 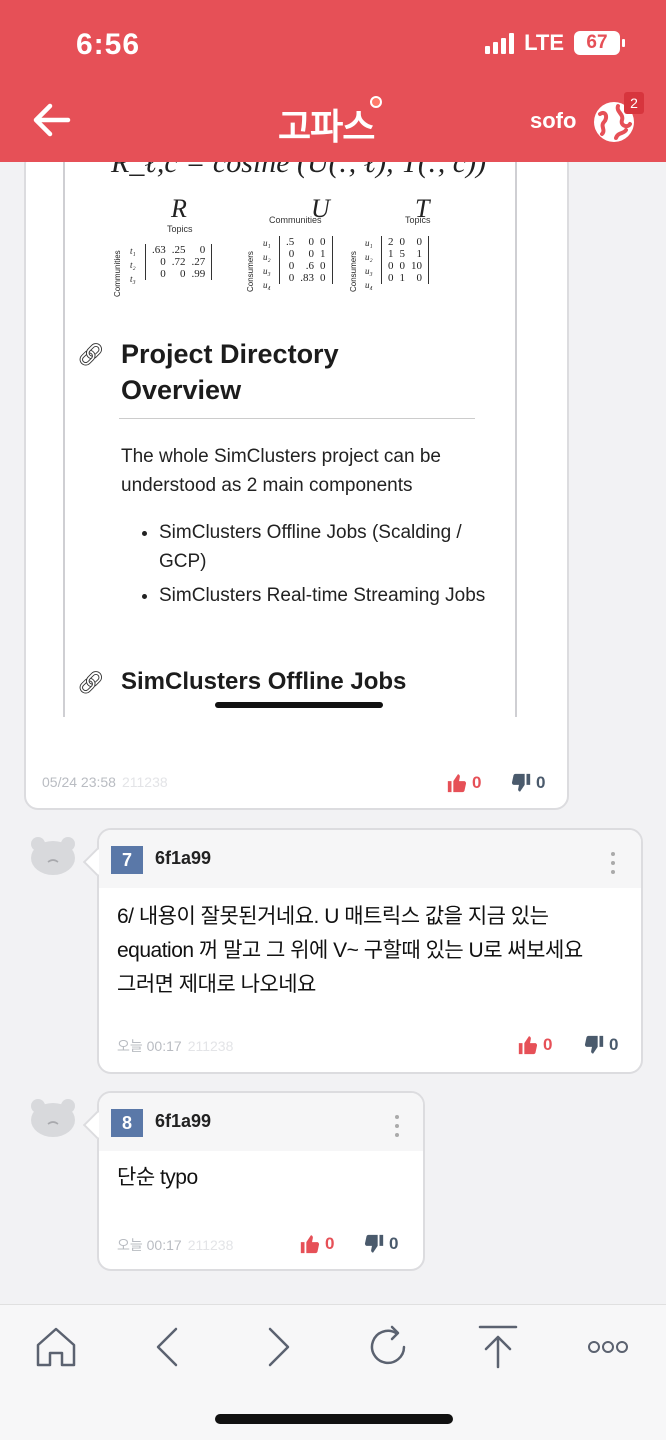 What do you see at coordinates (324, 595) in the screenshot?
I see `list-item: SimClusters Real-time Streaming Jobs` at bounding box center [324, 595].